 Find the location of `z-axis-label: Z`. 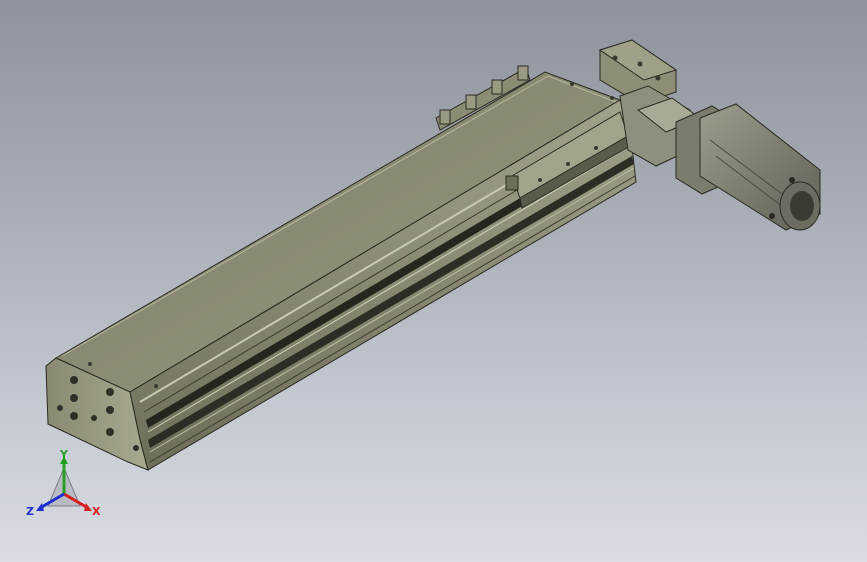

z-axis-label: Z is located at coordinates (30, 511).